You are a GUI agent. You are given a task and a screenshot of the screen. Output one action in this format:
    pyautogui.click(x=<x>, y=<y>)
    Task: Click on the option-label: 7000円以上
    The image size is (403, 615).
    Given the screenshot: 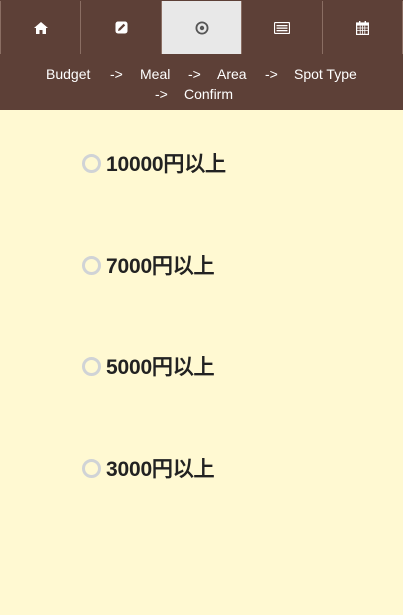 What is the action you would take?
    pyautogui.click(x=160, y=266)
    